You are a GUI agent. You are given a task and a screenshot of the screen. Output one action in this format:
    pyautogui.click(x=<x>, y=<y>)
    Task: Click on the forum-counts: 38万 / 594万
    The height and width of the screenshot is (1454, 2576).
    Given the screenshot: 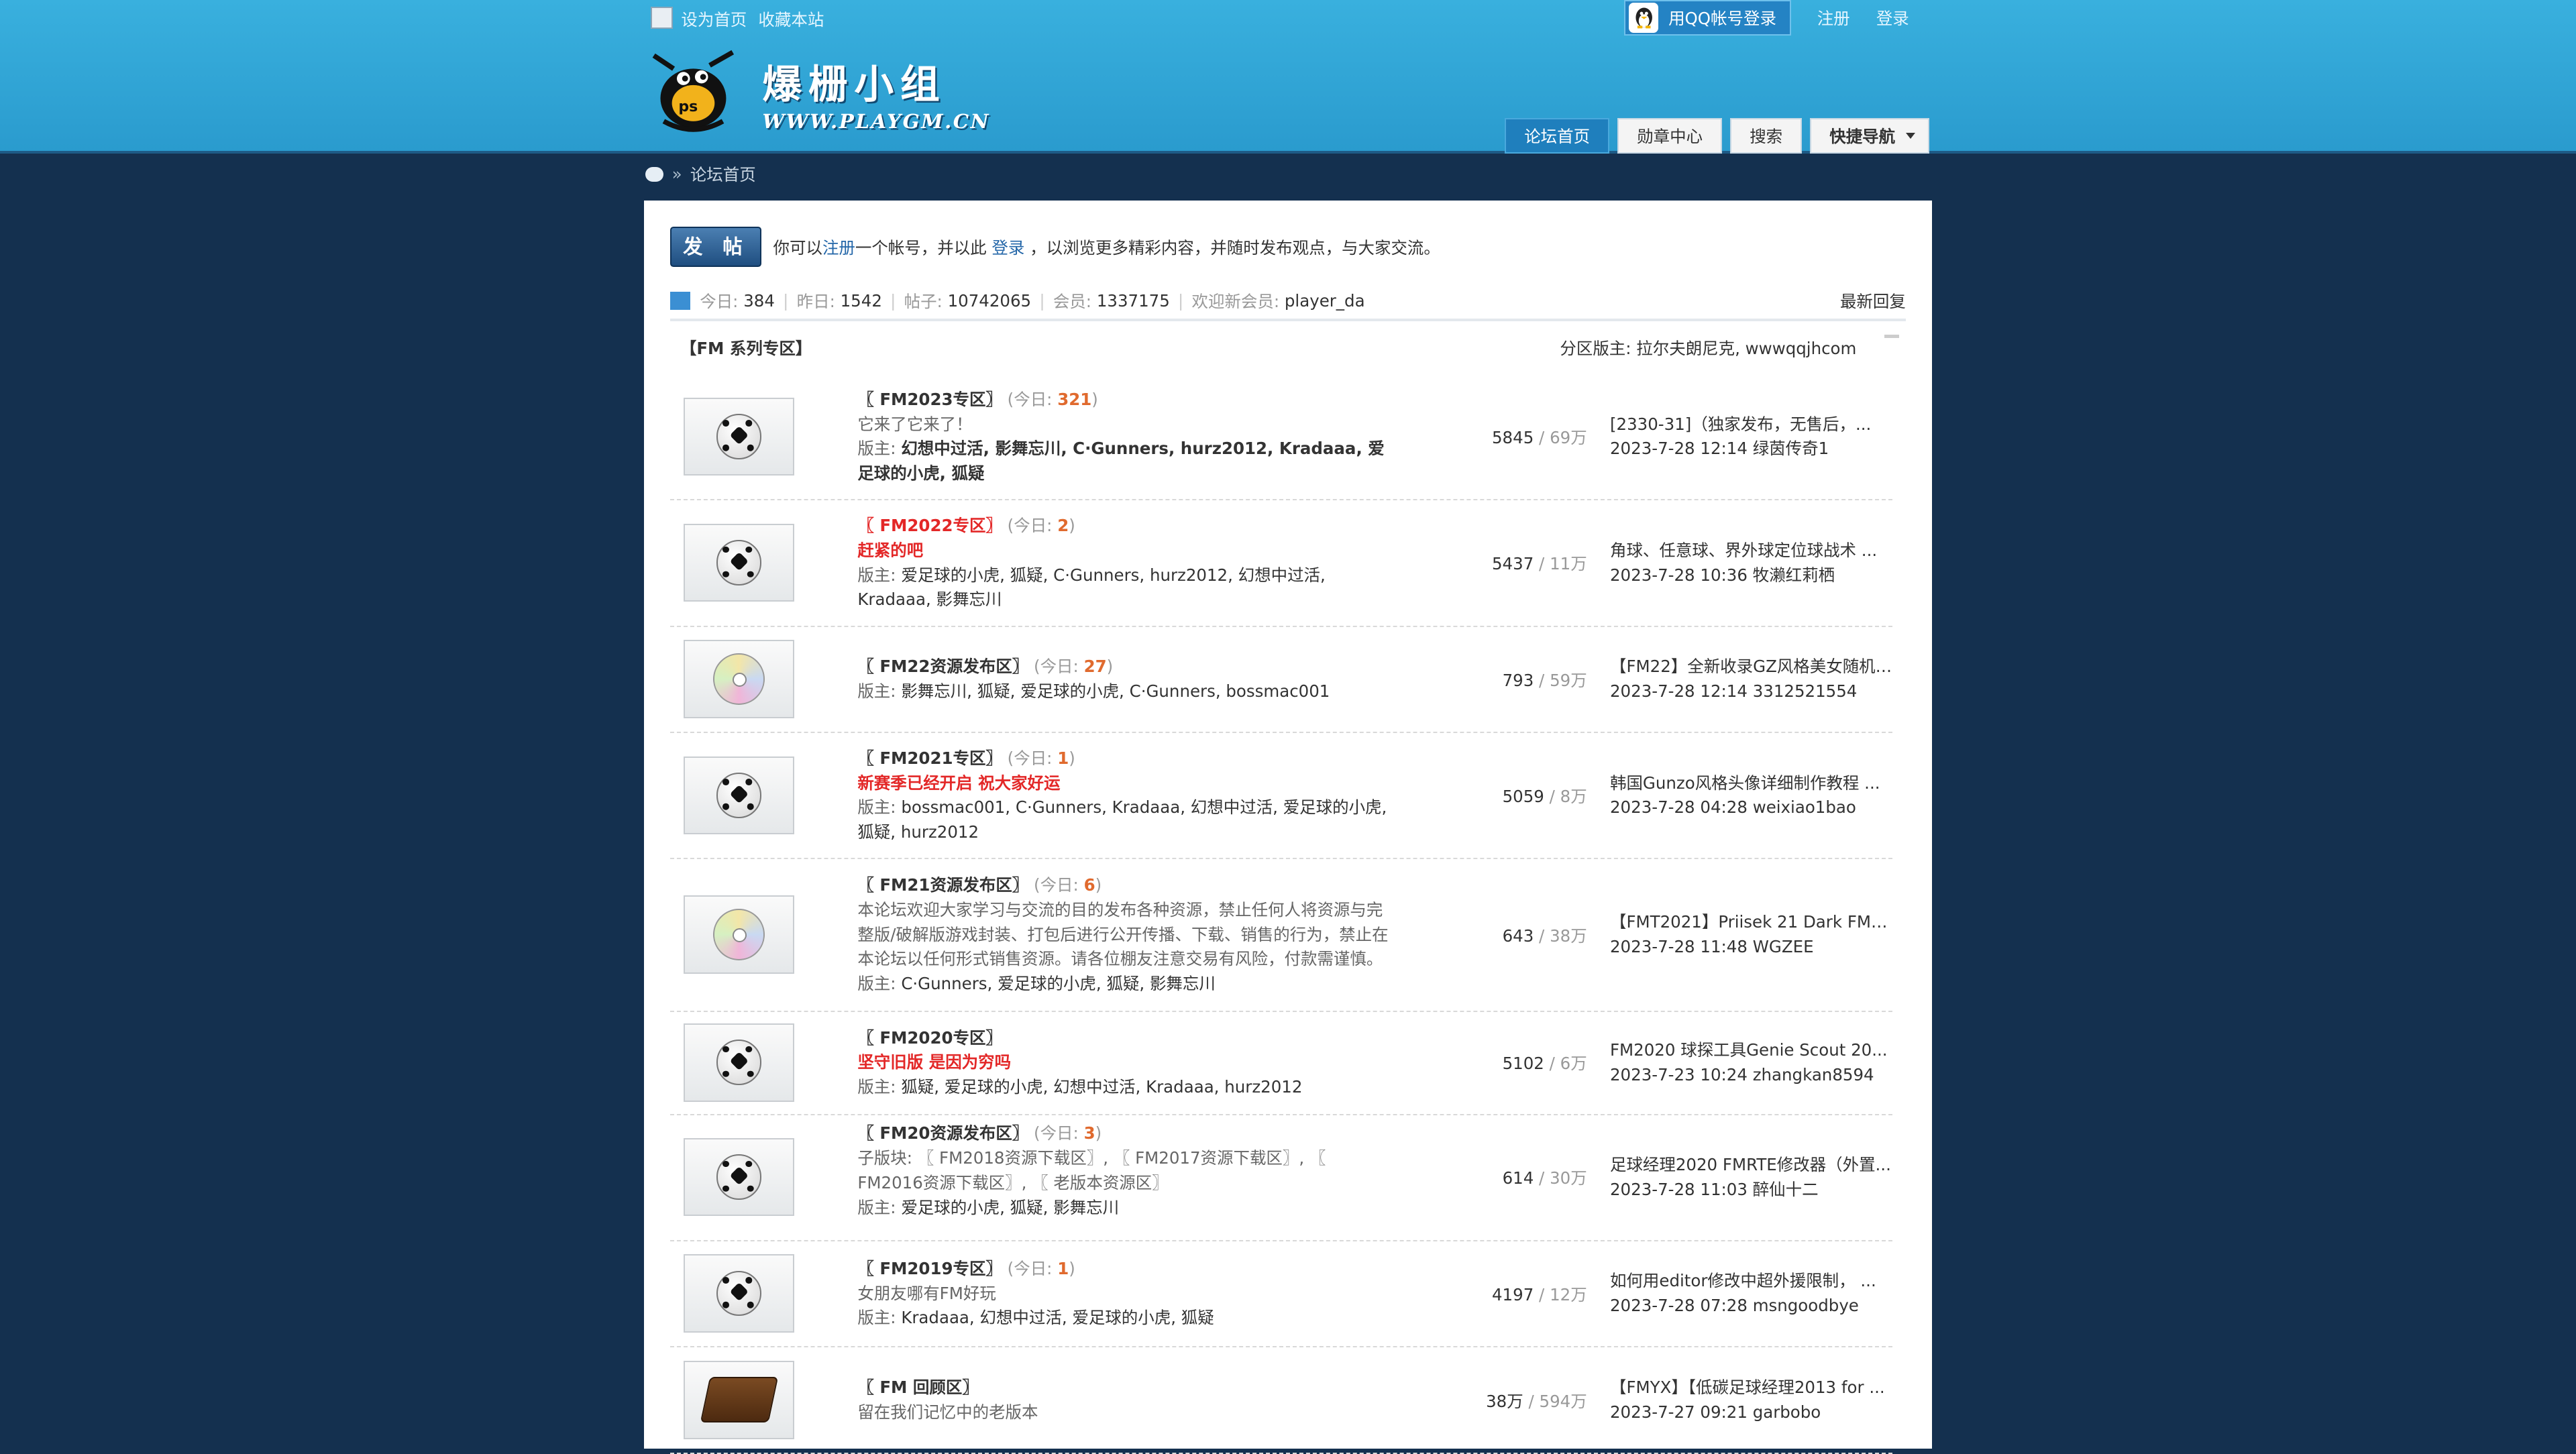 What is the action you would take?
    pyautogui.click(x=1536, y=1401)
    